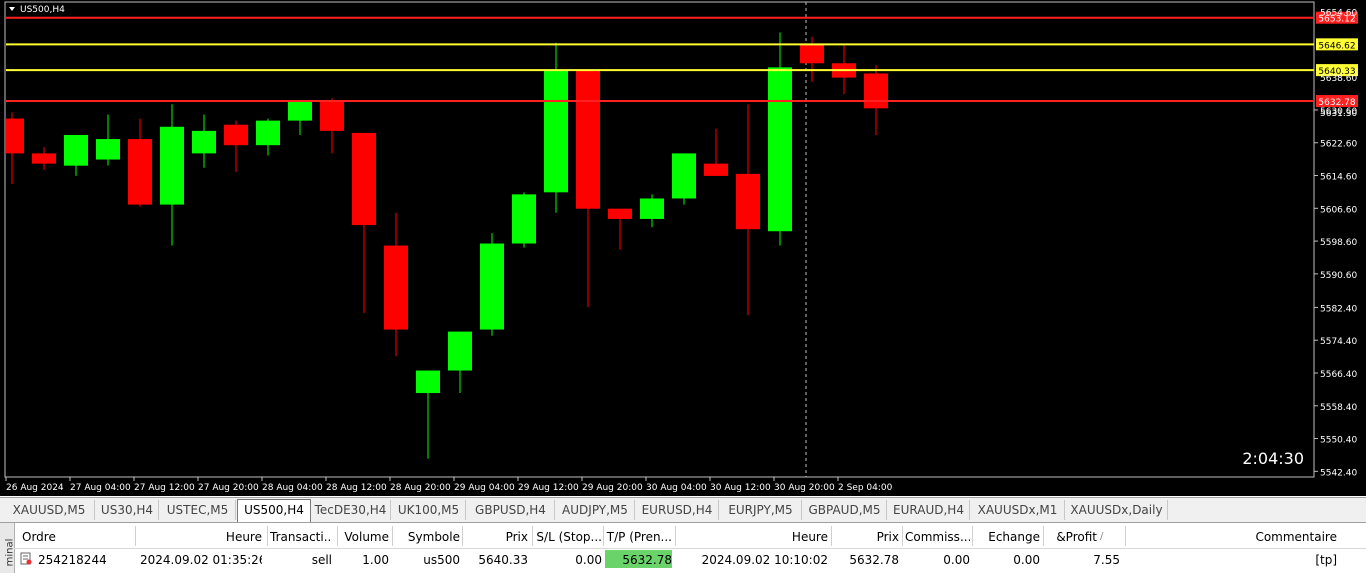 The height and width of the screenshot is (573, 1366). I want to click on price-tick-label: 5622.60, so click(1338, 145).